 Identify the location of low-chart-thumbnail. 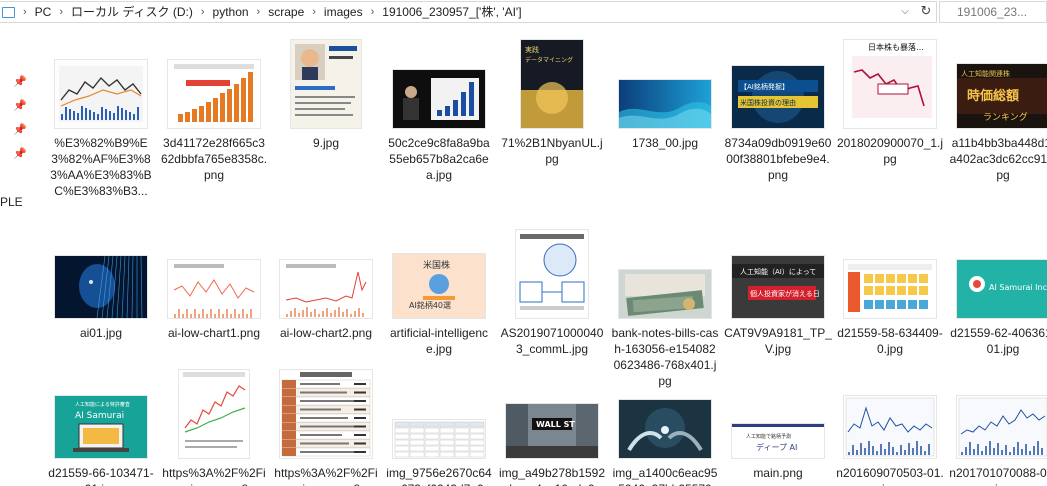
(326, 289).